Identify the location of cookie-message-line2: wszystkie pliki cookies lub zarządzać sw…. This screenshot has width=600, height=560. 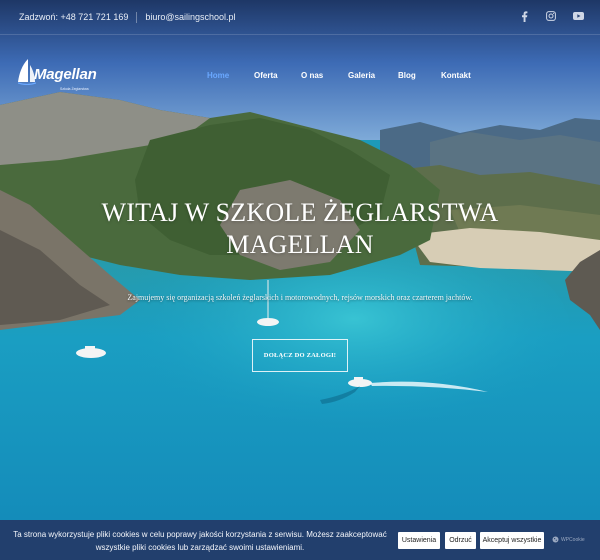
(200, 547).